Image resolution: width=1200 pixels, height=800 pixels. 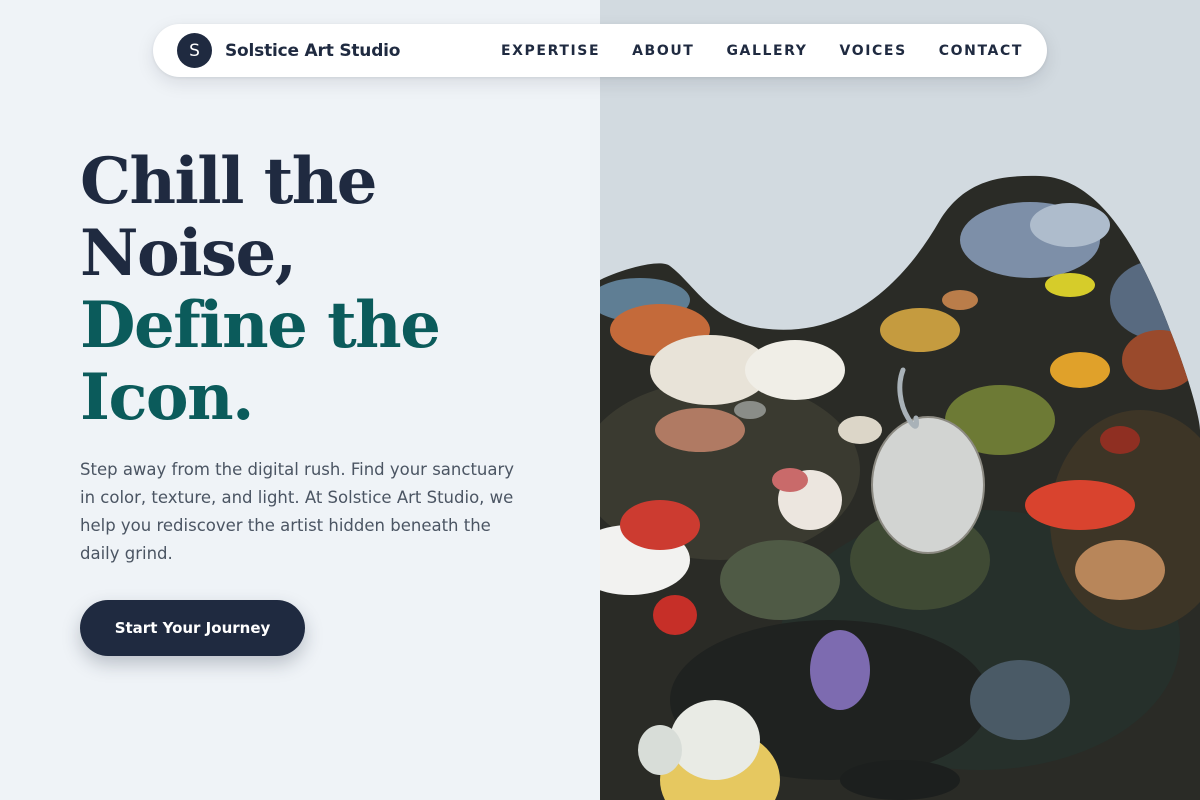 What do you see at coordinates (965, 51) in the screenshot?
I see `nav-link-contact: CONTACT` at bounding box center [965, 51].